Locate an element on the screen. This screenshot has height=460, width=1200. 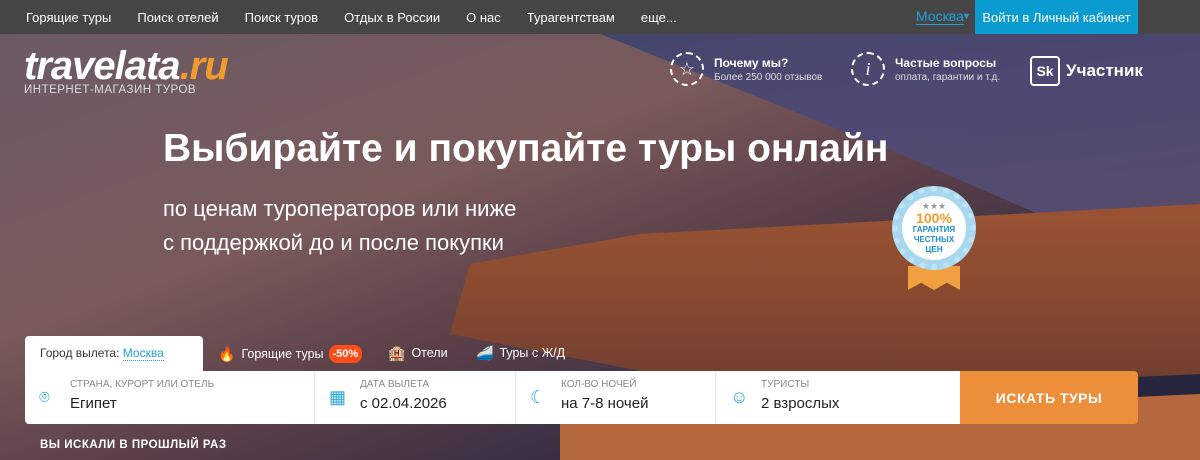
tab-label: Туры с Ж/Д is located at coordinates (532, 353).